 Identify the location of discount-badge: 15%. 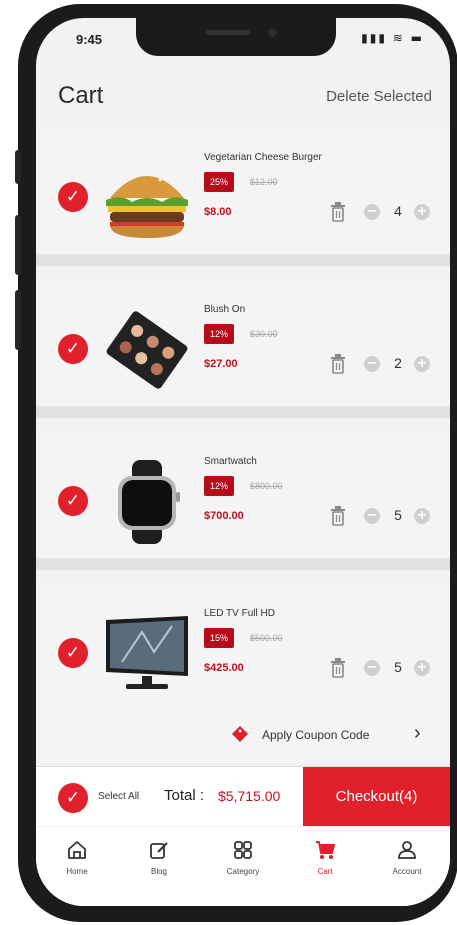
(219, 638).